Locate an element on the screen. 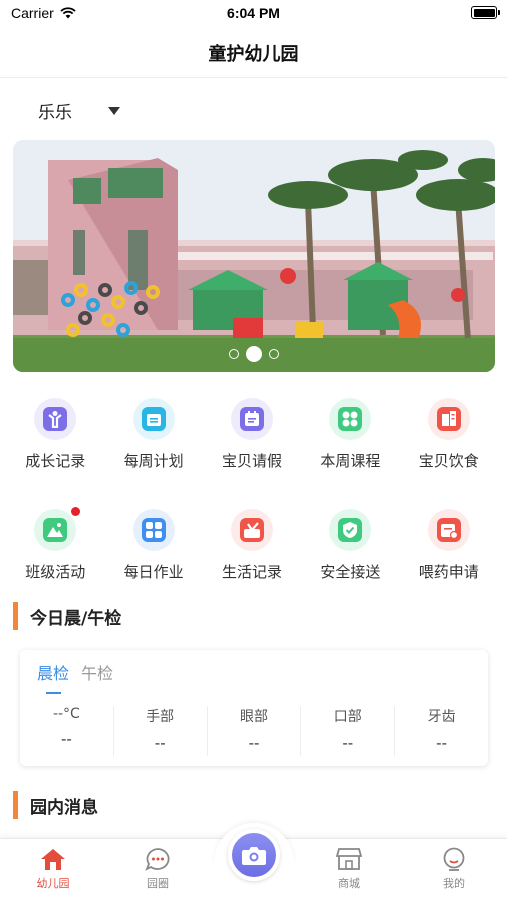  grid-item-weekly-course: 本周课程 is located at coordinates (350, 434).